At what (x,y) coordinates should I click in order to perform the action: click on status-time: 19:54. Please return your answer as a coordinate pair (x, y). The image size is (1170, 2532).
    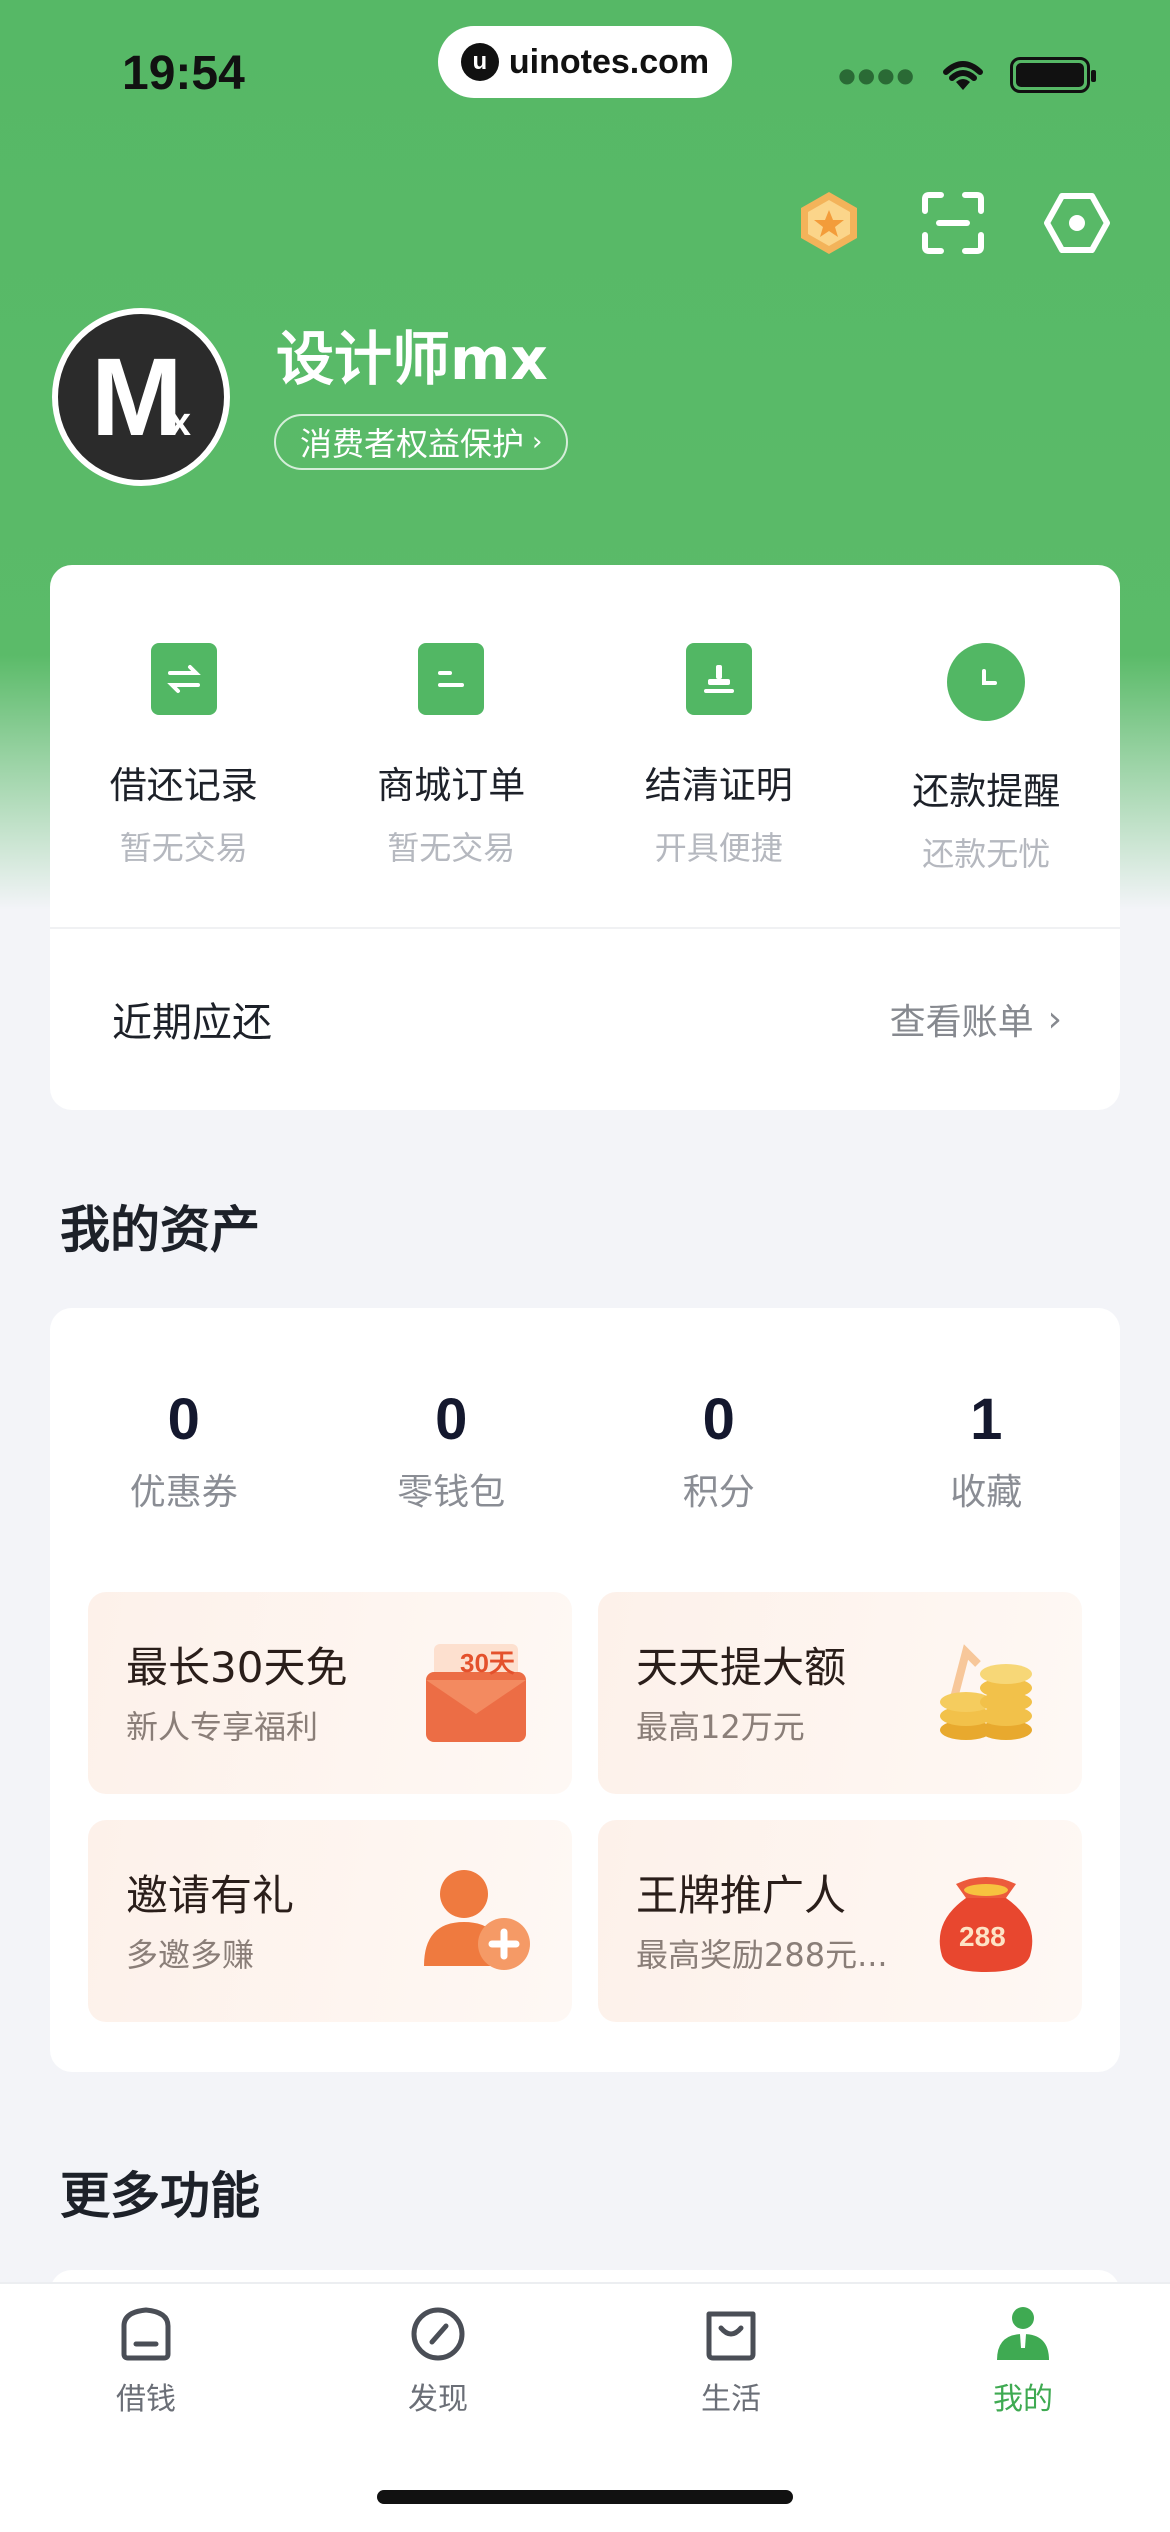
    Looking at the image, I should click on (183, 73).